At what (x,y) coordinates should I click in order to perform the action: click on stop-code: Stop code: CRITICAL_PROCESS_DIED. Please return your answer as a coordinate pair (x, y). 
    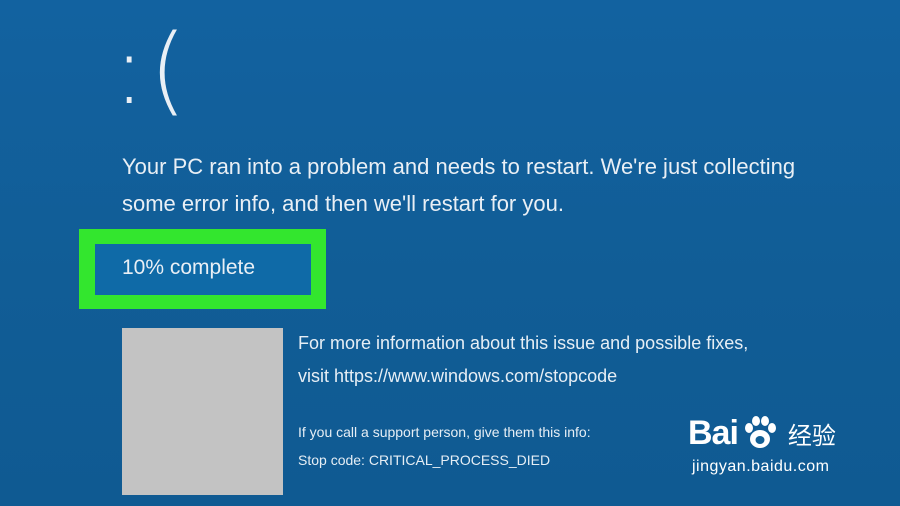
    Looking at the image, I should click on (424, 460).